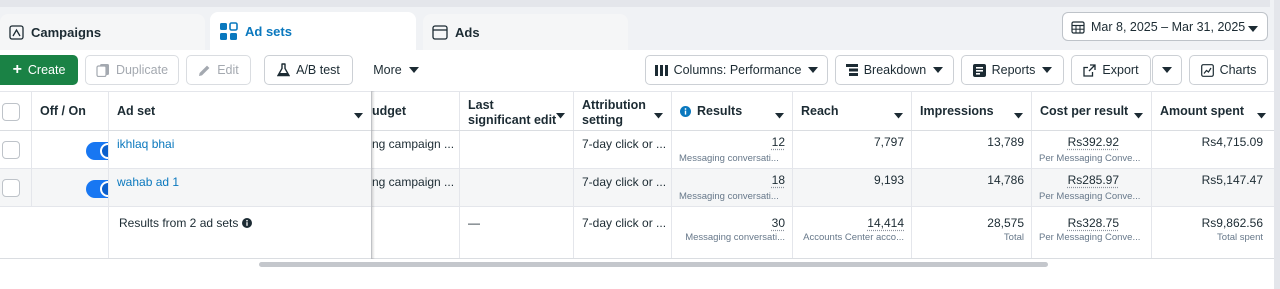 This screenshot has width=1280, height=289. I want to click on header-results: Results, so click(732, 111).